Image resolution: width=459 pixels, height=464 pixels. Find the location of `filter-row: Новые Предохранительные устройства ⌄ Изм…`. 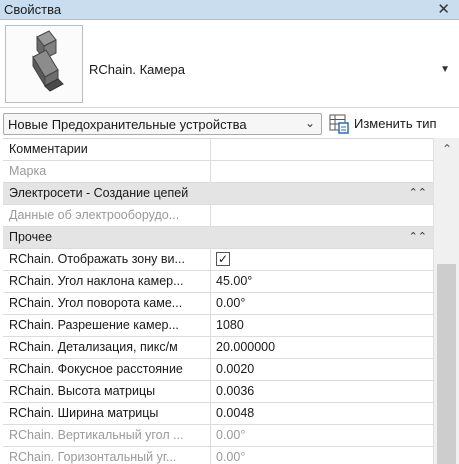

filter-row: Новые Предохранительные устройства ⌄ Изм… is located at coordinates (229, 124).